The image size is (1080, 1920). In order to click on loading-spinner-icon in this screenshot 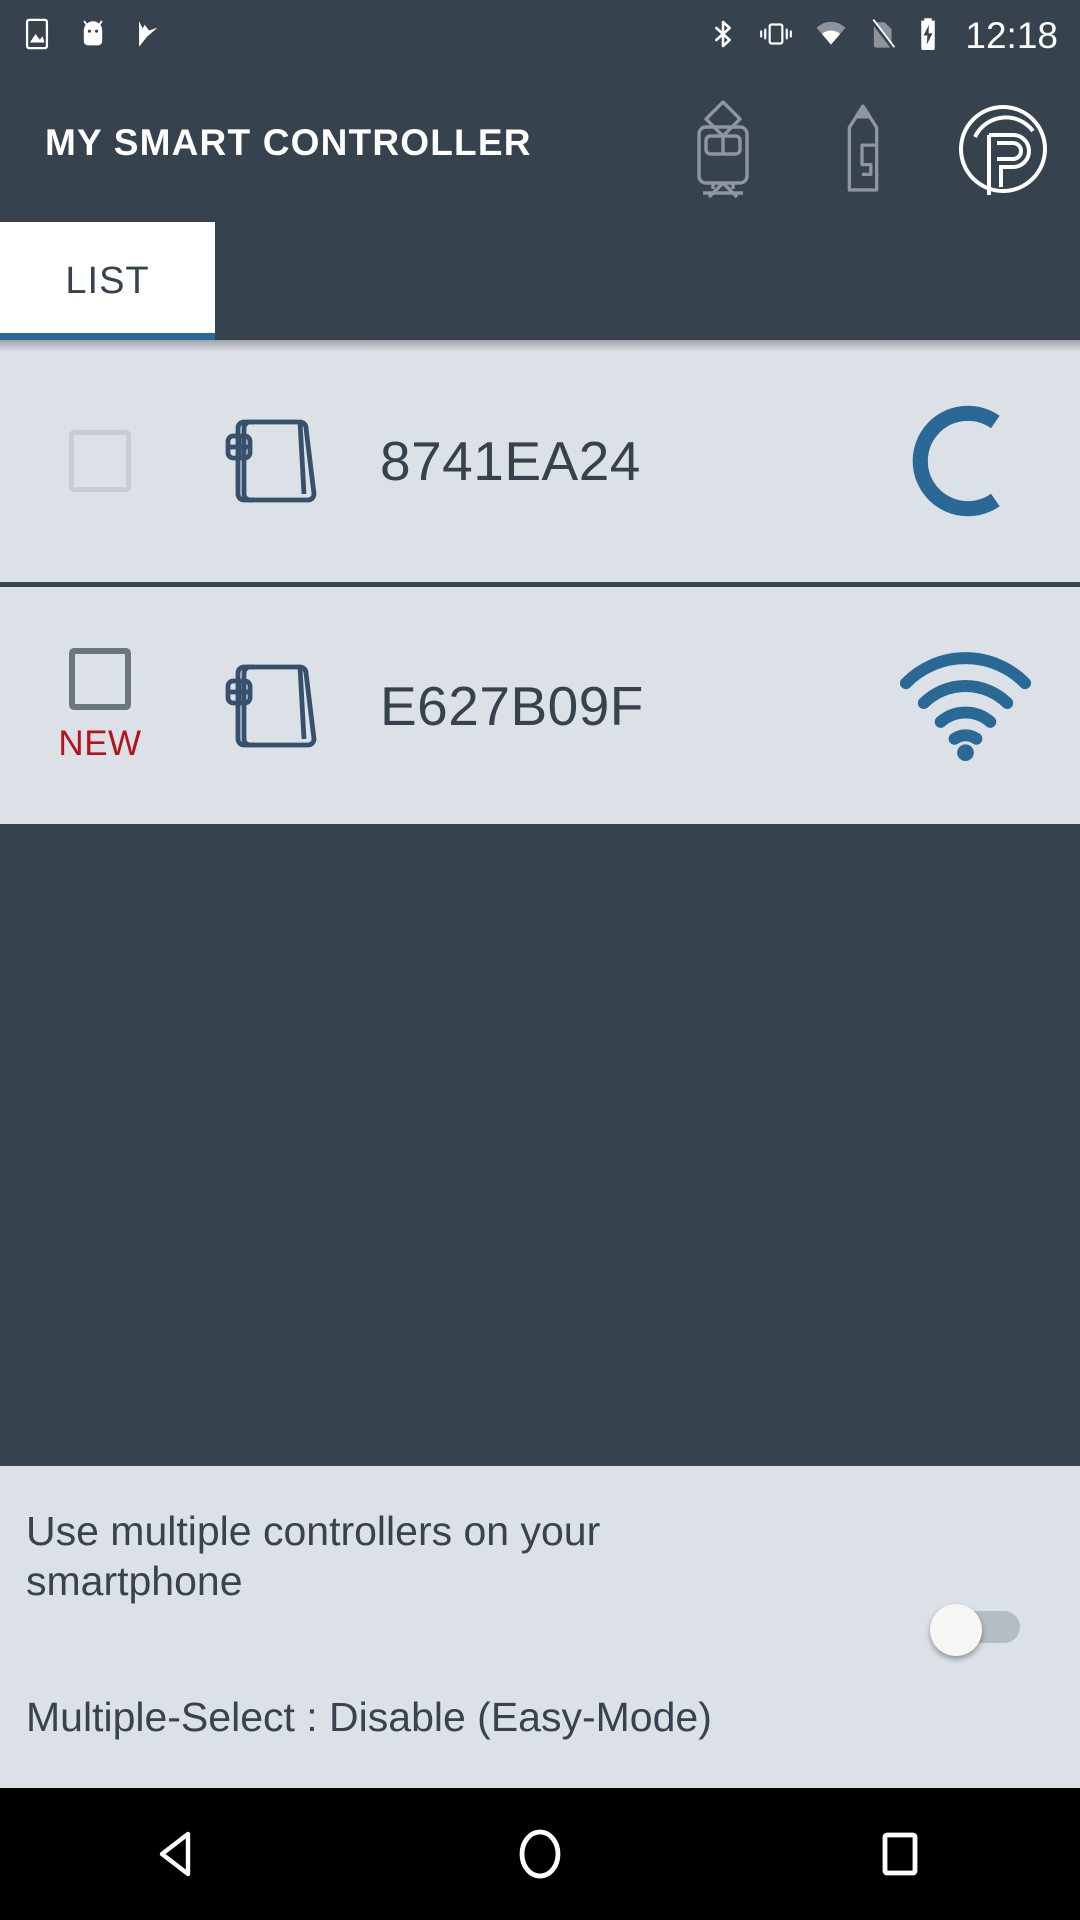, I will do `click(965, 461)`.